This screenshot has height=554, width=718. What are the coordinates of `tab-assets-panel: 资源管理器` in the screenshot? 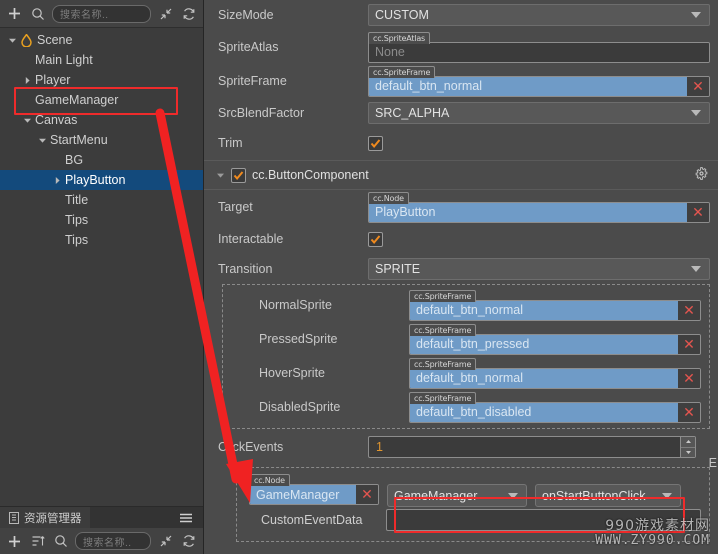 It's located at (45, 517).